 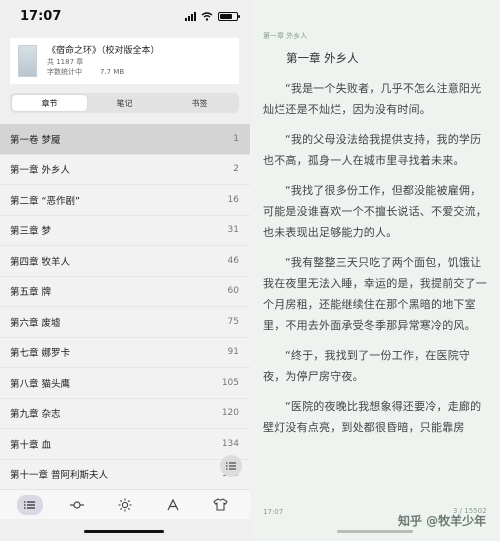 I want to click on chapter-item: 第三章 梦 31, so click(x=125, y=230).